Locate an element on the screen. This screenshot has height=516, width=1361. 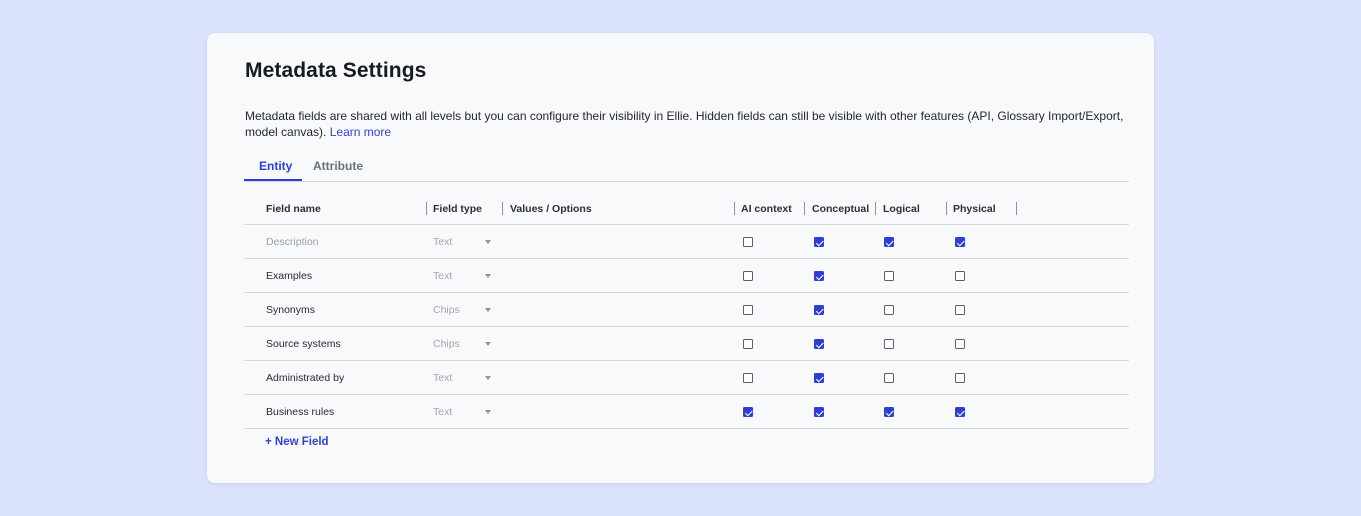
table-row: Synonyms Chips is located at coordinates (686, 310).